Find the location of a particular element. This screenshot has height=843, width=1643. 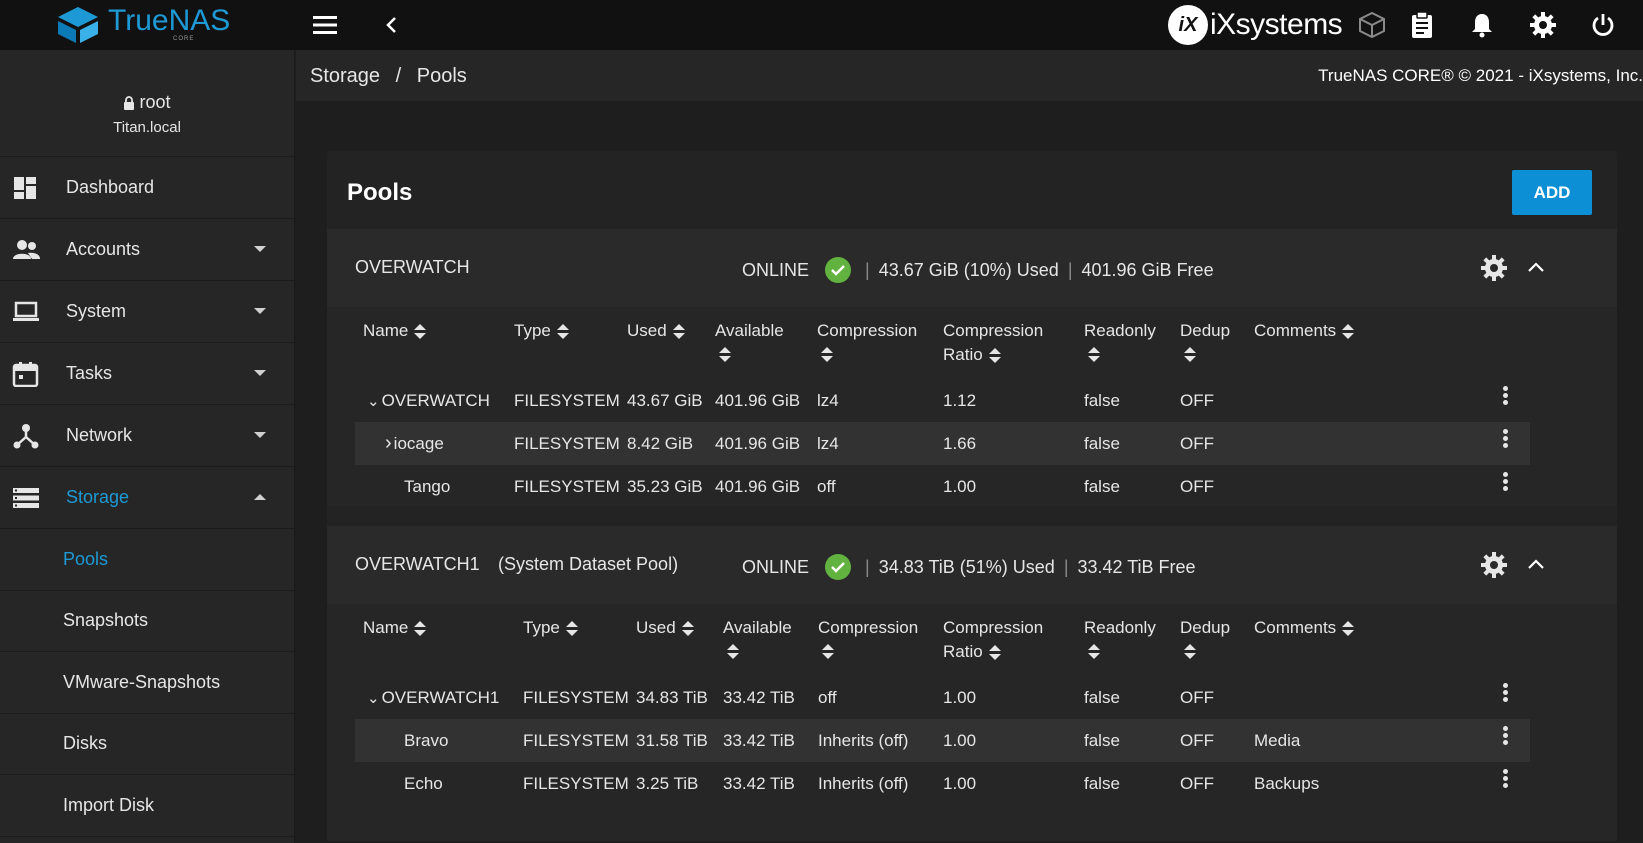

cell-comments: Media is located at coordinates (1277, 740).